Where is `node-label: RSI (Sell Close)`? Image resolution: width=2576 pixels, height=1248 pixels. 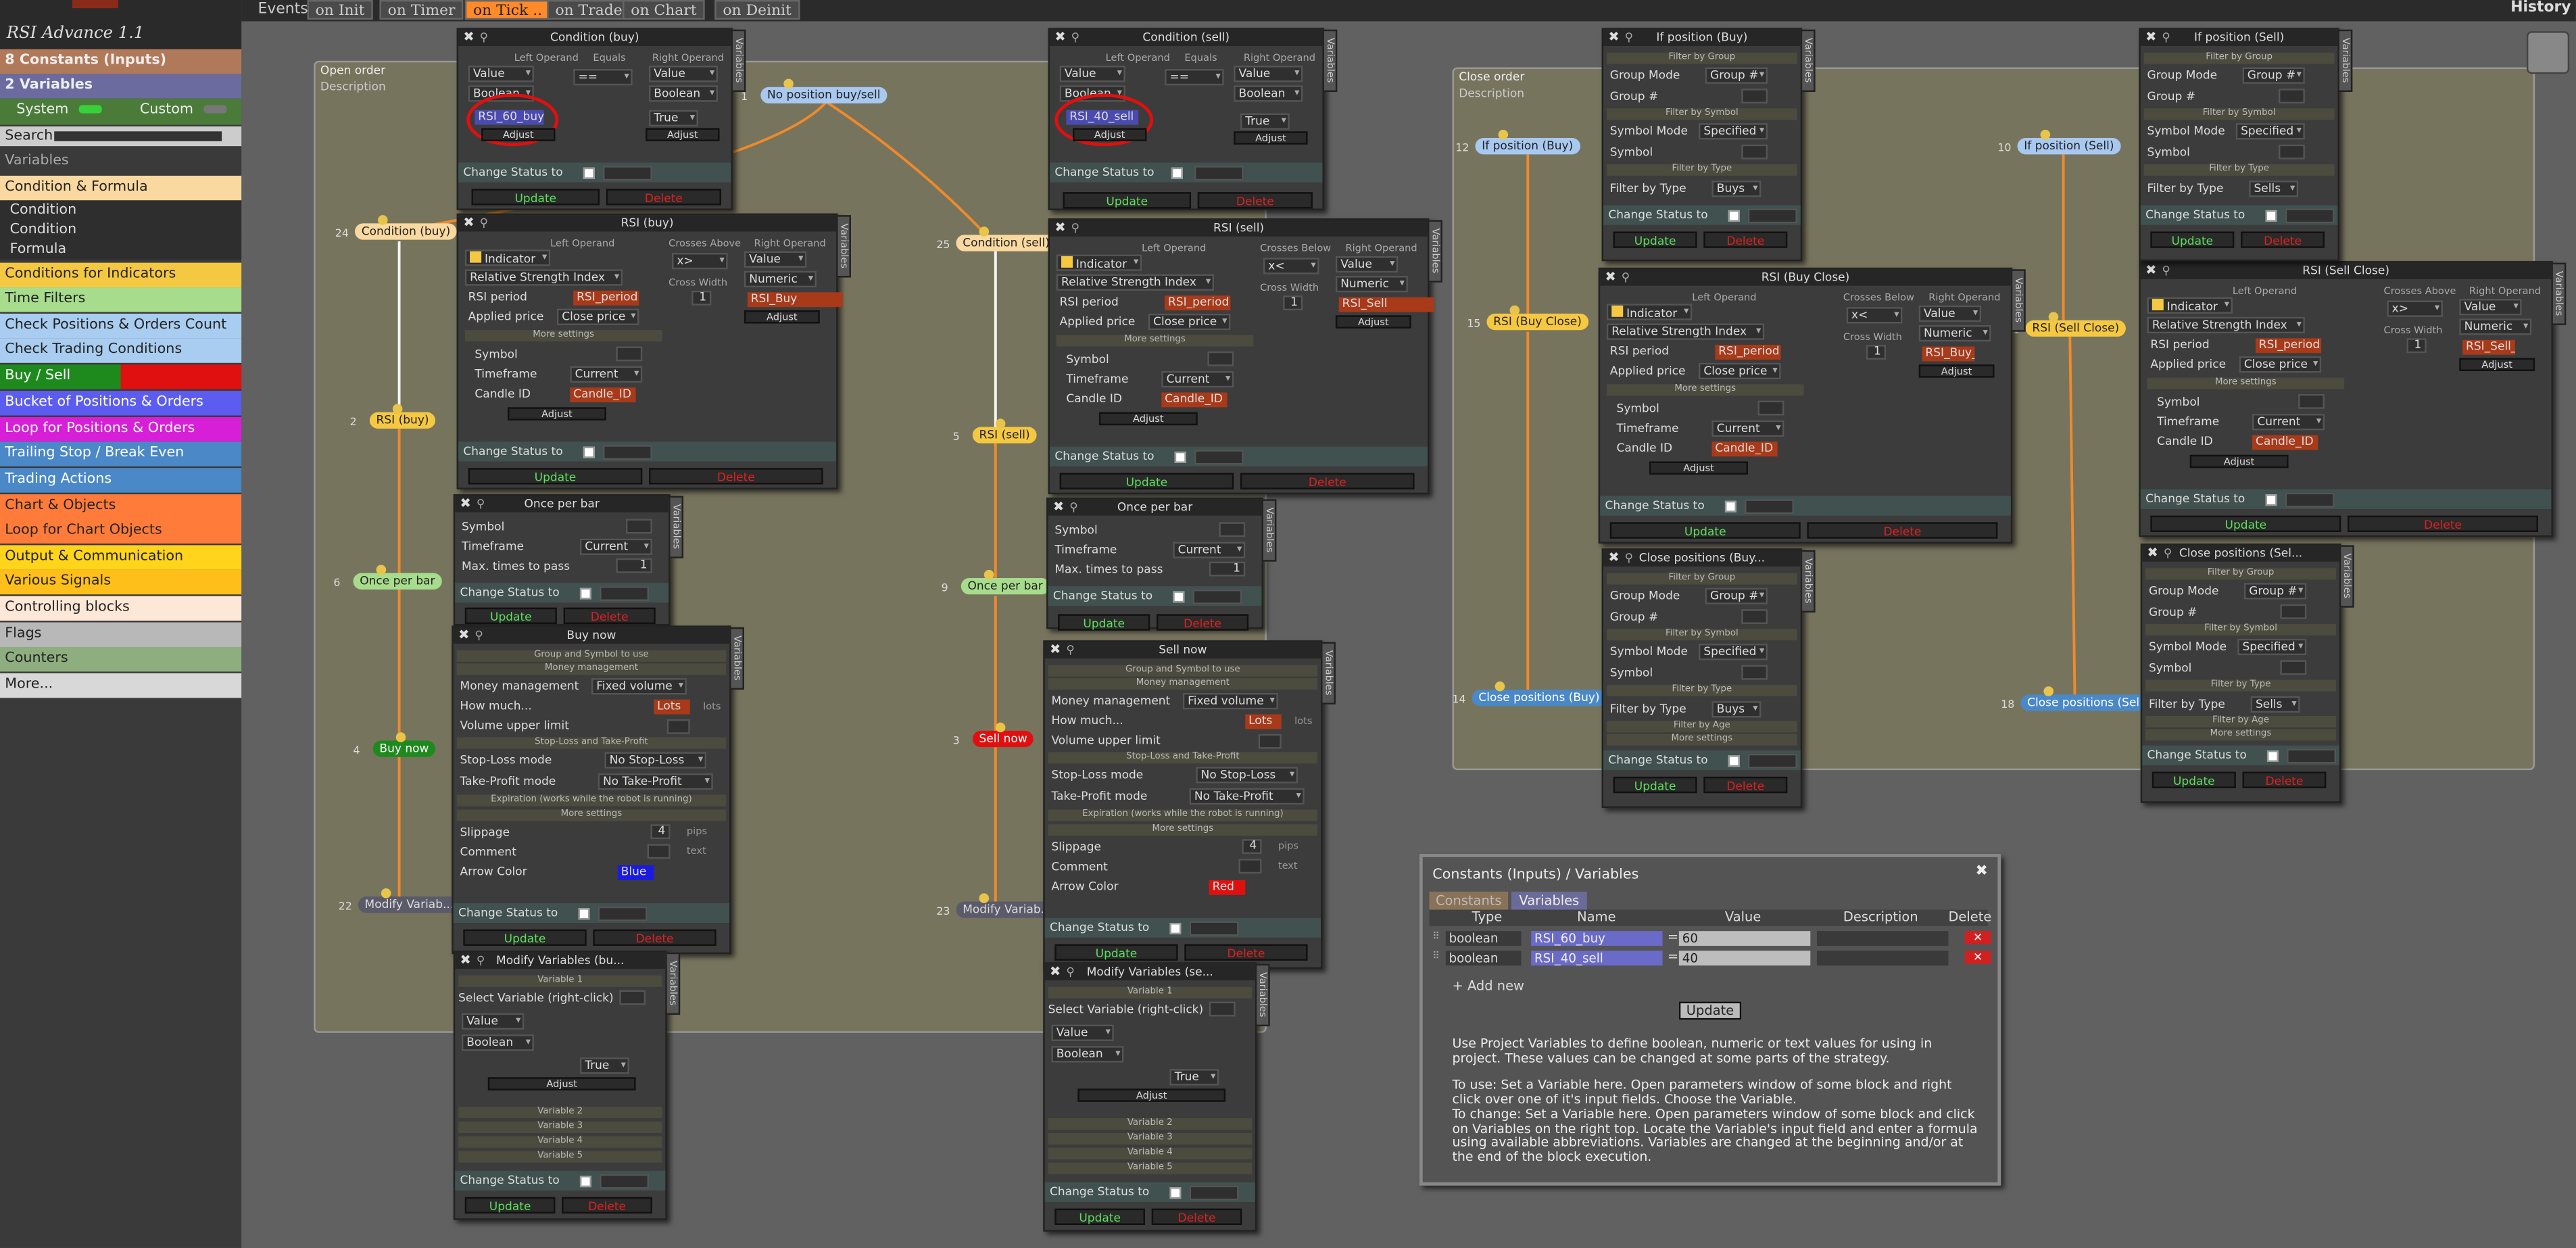
node-label: RSI (Sell Close) is located at coordinates (2075, 328).